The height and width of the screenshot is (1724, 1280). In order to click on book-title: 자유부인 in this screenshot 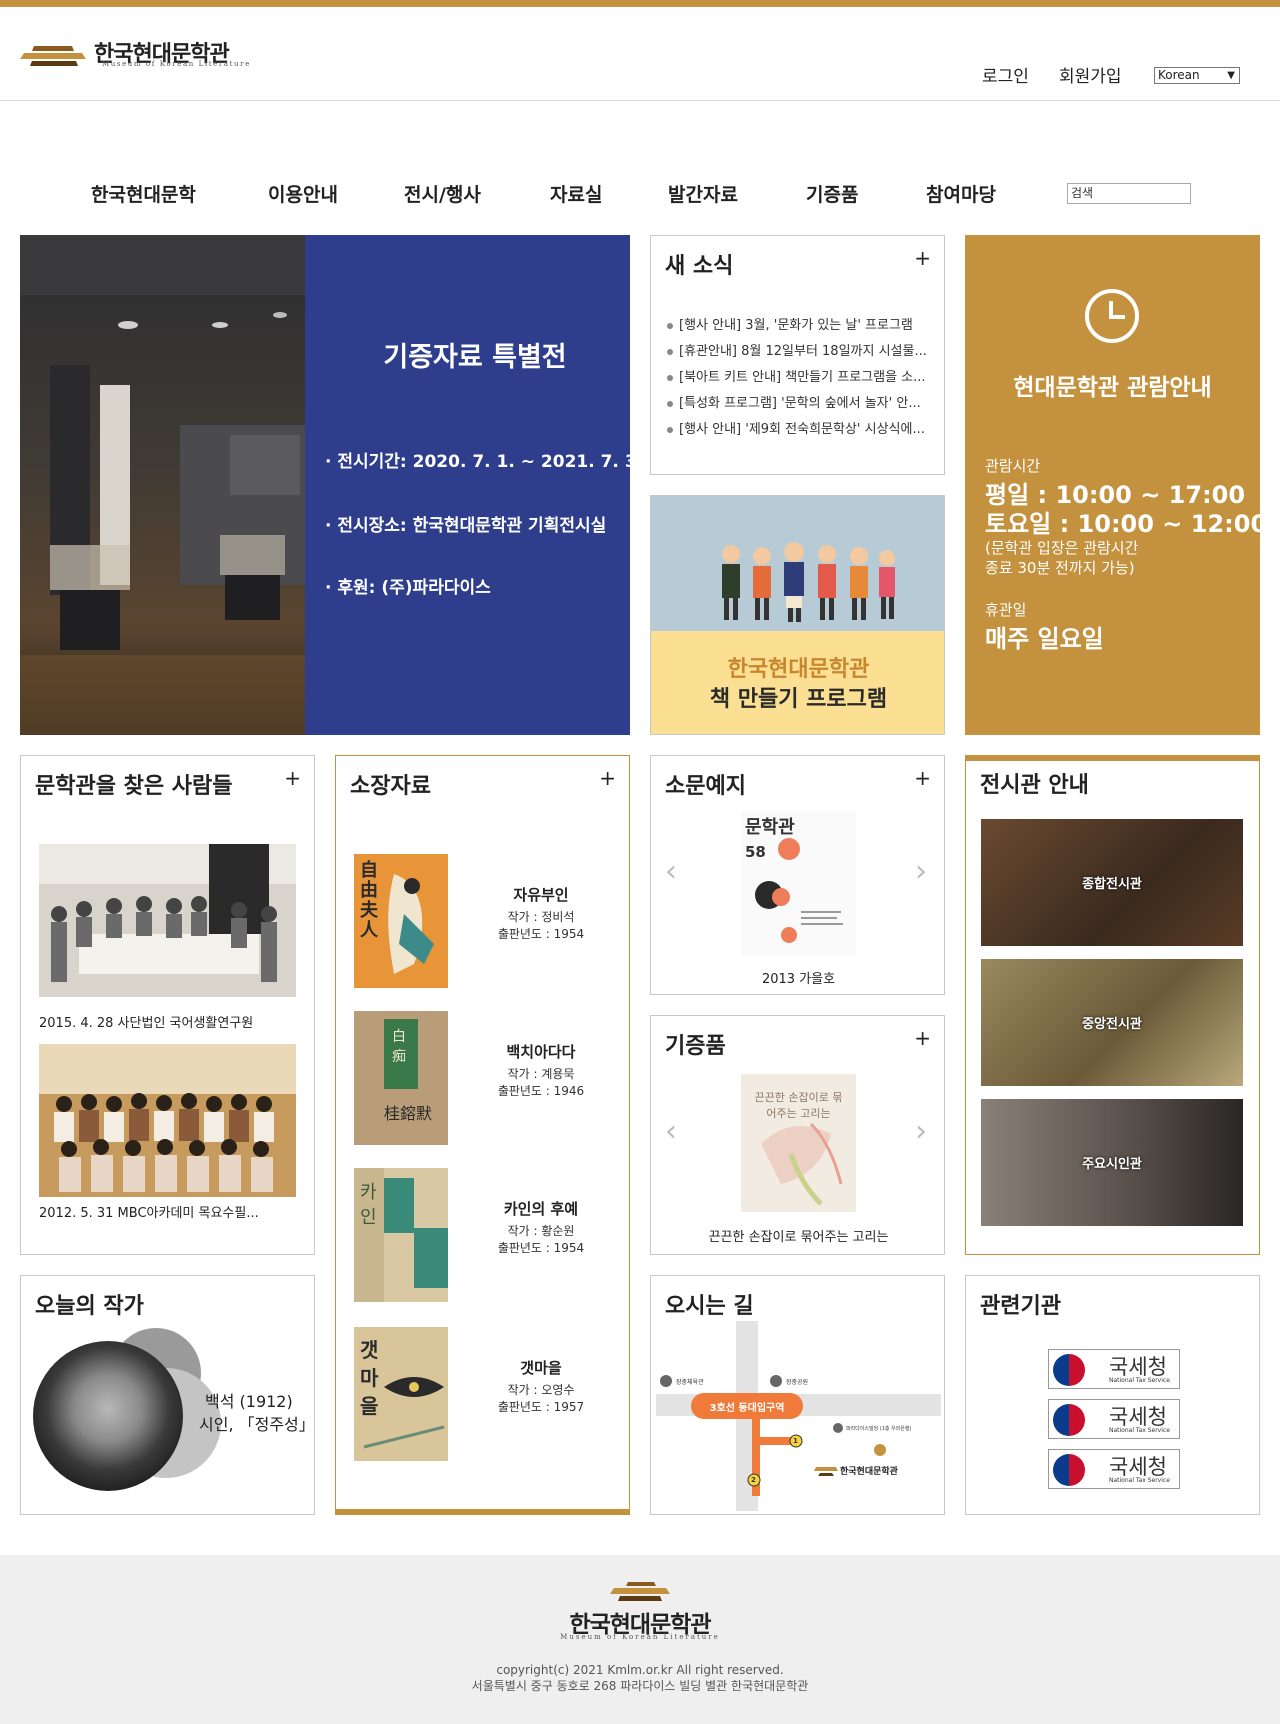, I will do `click(541, 895)`.